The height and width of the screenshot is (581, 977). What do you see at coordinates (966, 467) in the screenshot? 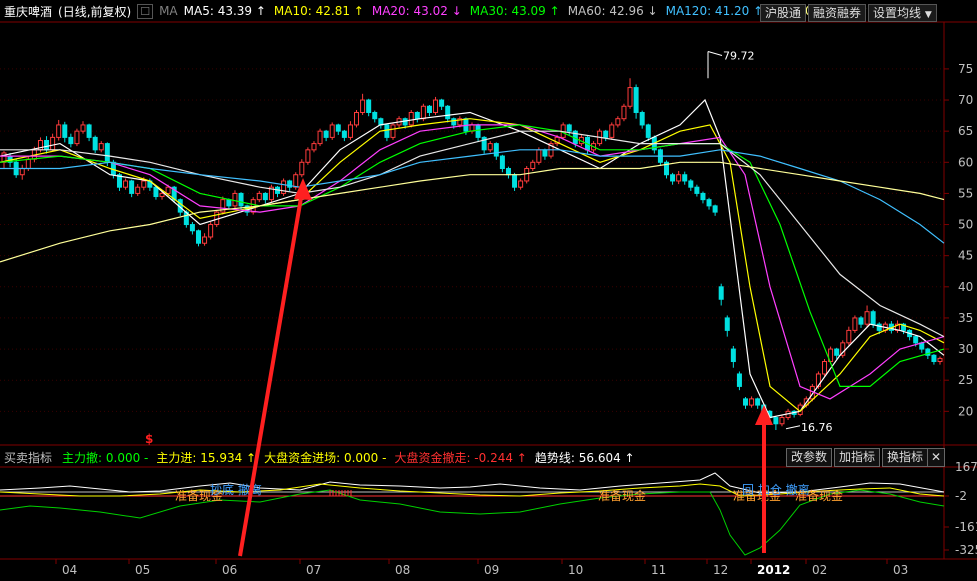
I see `indicator-y-tick: 167` at bounding box center [966, 467].